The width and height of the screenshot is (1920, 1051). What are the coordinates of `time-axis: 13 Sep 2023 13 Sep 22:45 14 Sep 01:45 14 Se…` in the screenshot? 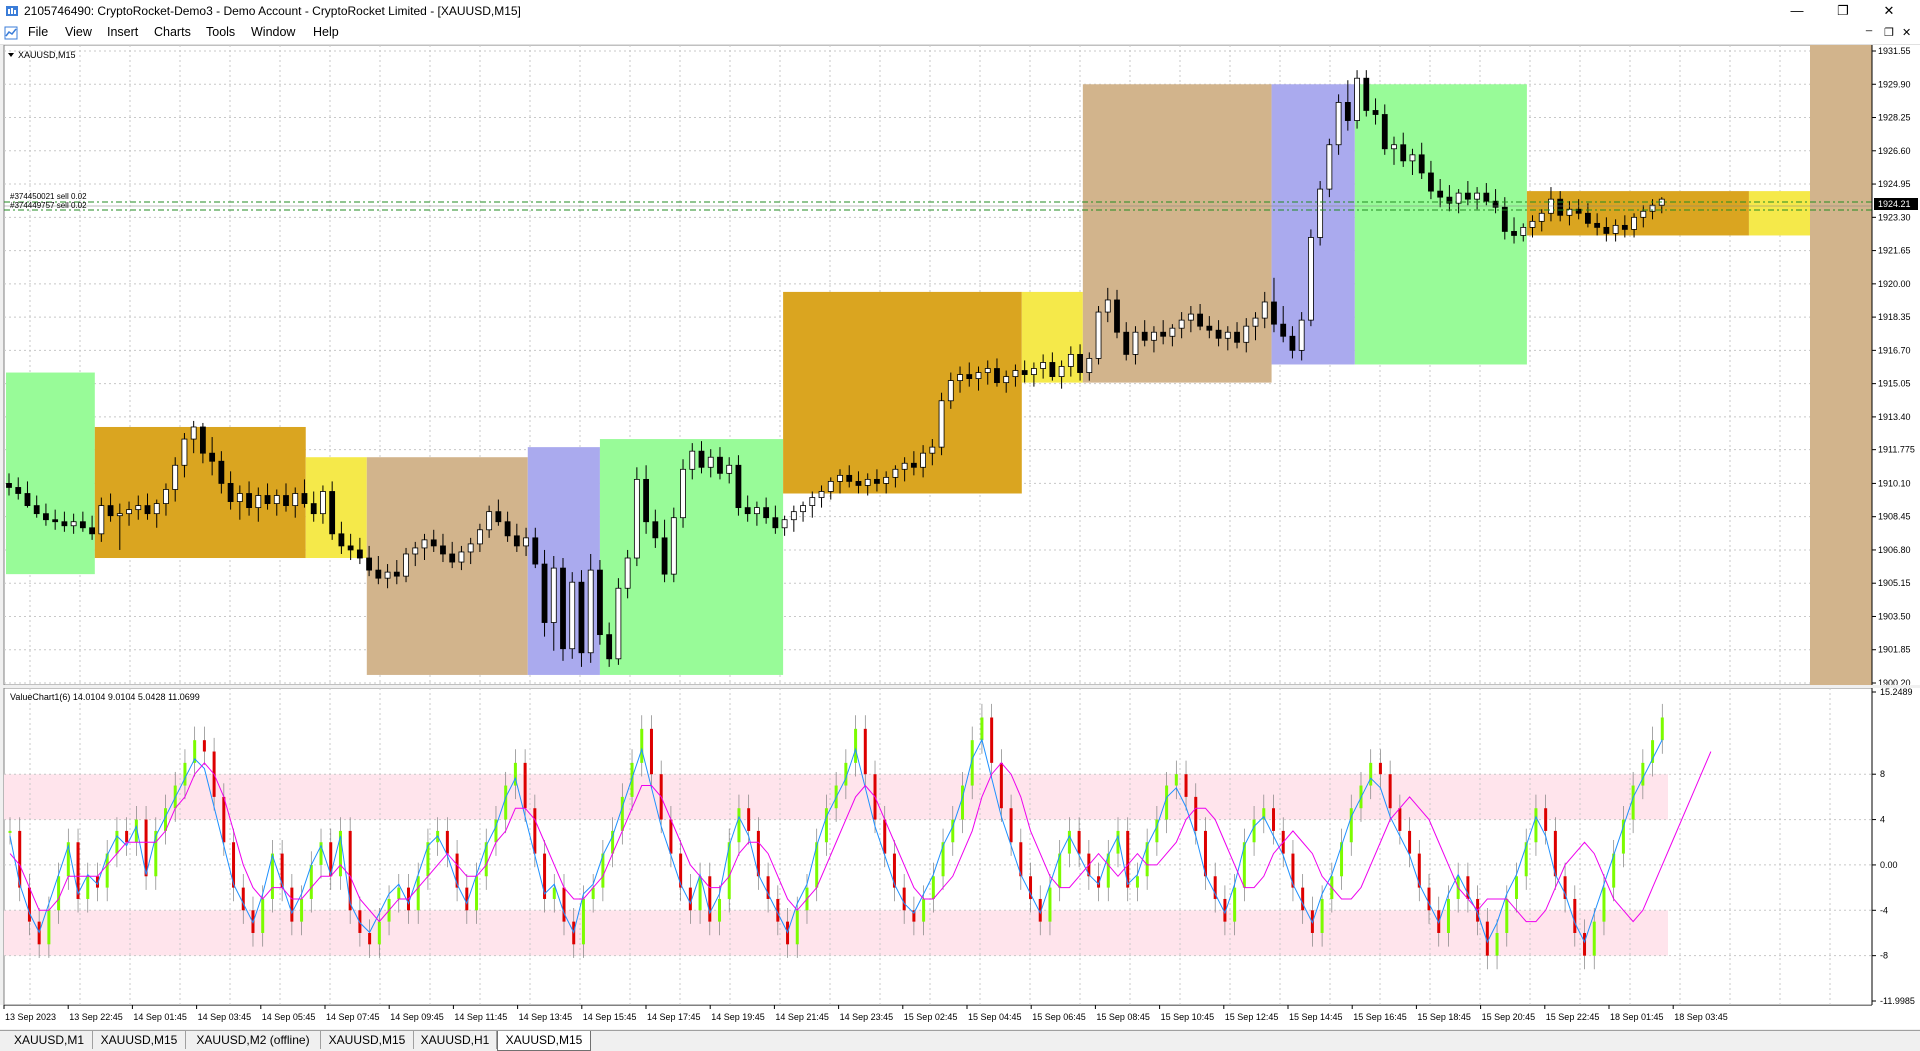 It's located at (960, 1017).